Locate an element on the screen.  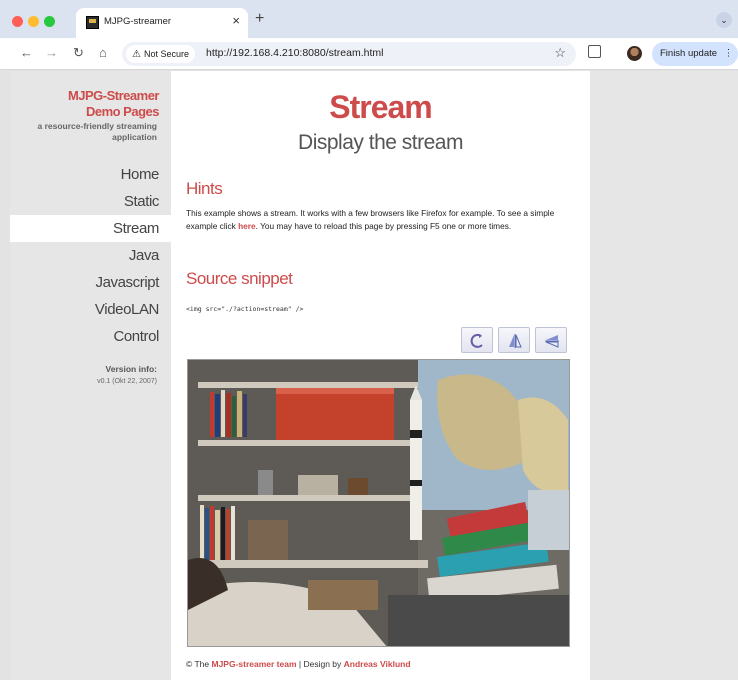
sidebar-item-control: Control is located at coordinates (90, 336).